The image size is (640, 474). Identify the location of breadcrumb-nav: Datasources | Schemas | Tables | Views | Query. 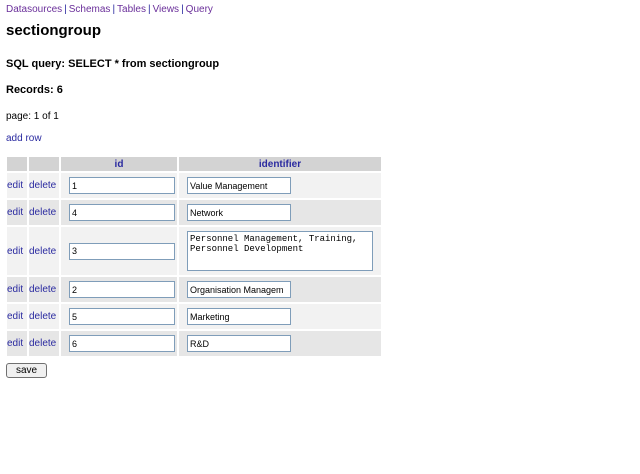
(109, 9).